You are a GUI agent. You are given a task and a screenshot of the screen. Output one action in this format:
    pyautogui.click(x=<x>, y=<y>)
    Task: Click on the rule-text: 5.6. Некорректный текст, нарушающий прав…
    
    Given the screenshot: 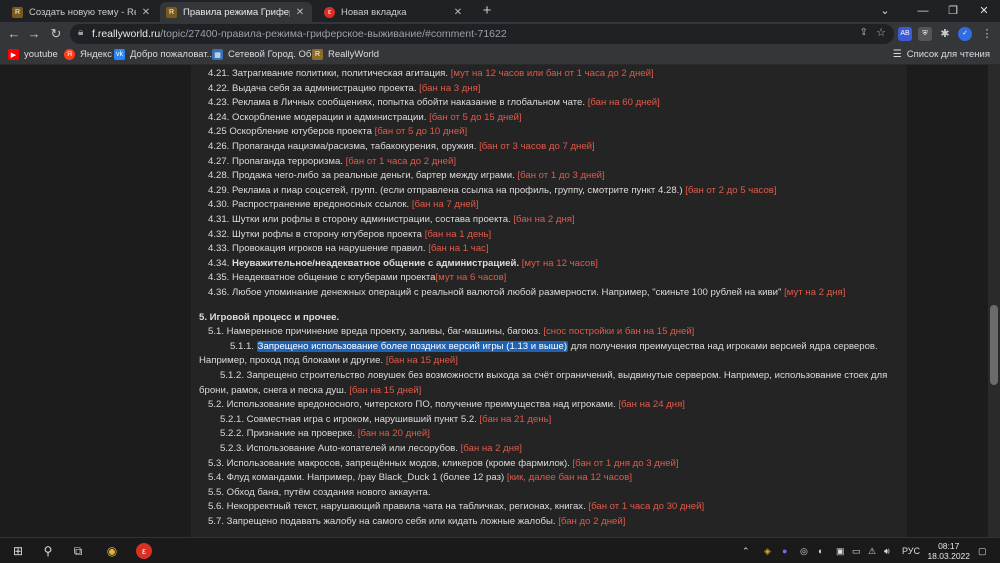 What is the action you would take?
    pyautogui.click(x=398, y=507)
    